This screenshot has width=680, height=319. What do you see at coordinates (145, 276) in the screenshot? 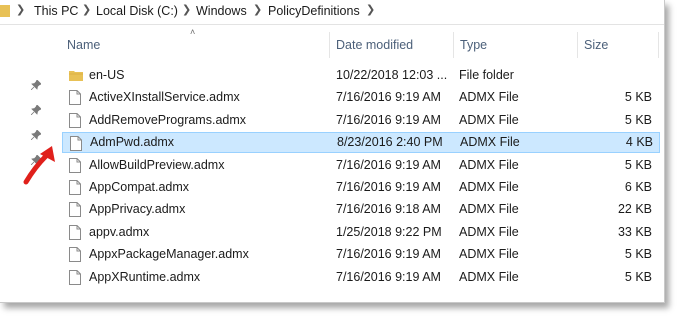
I see `file-name: AppXRuntime.admx` at bounding box center [145, 276].